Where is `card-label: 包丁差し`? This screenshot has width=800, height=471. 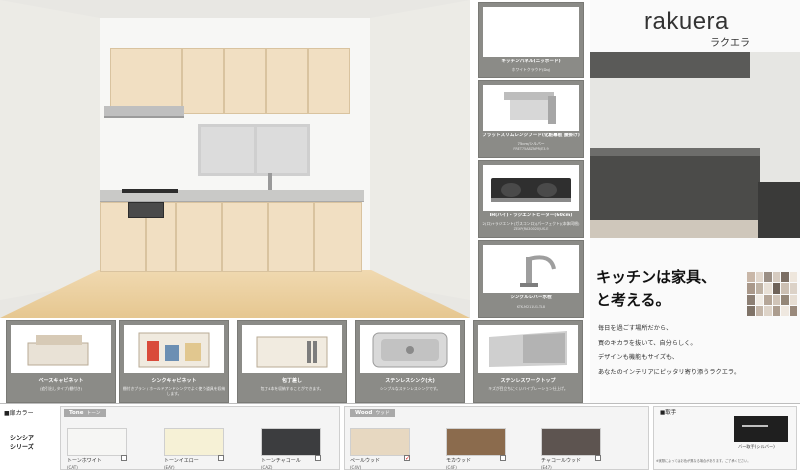
card-label: 包丁差し is located at coordinates (291, 381).